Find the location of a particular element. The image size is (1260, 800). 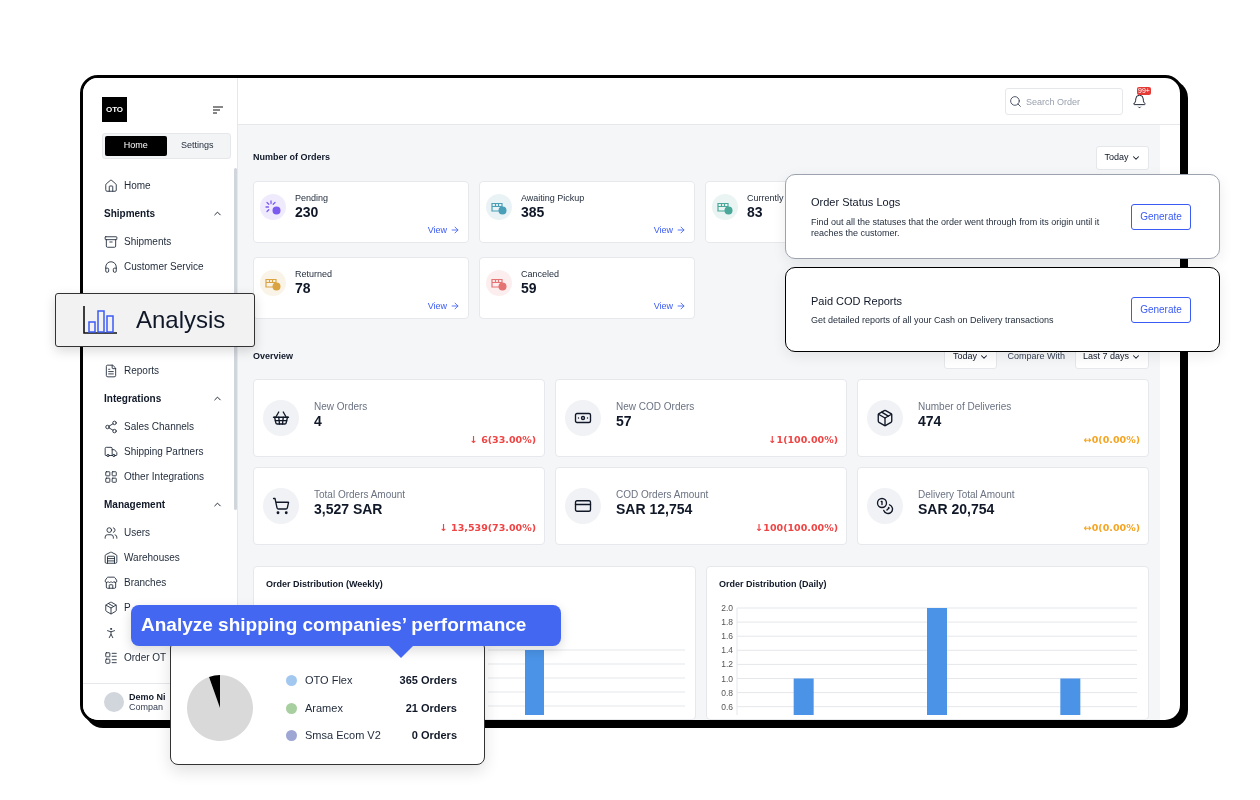

sidebar-item: Branches is located at coordinates (145, 582).